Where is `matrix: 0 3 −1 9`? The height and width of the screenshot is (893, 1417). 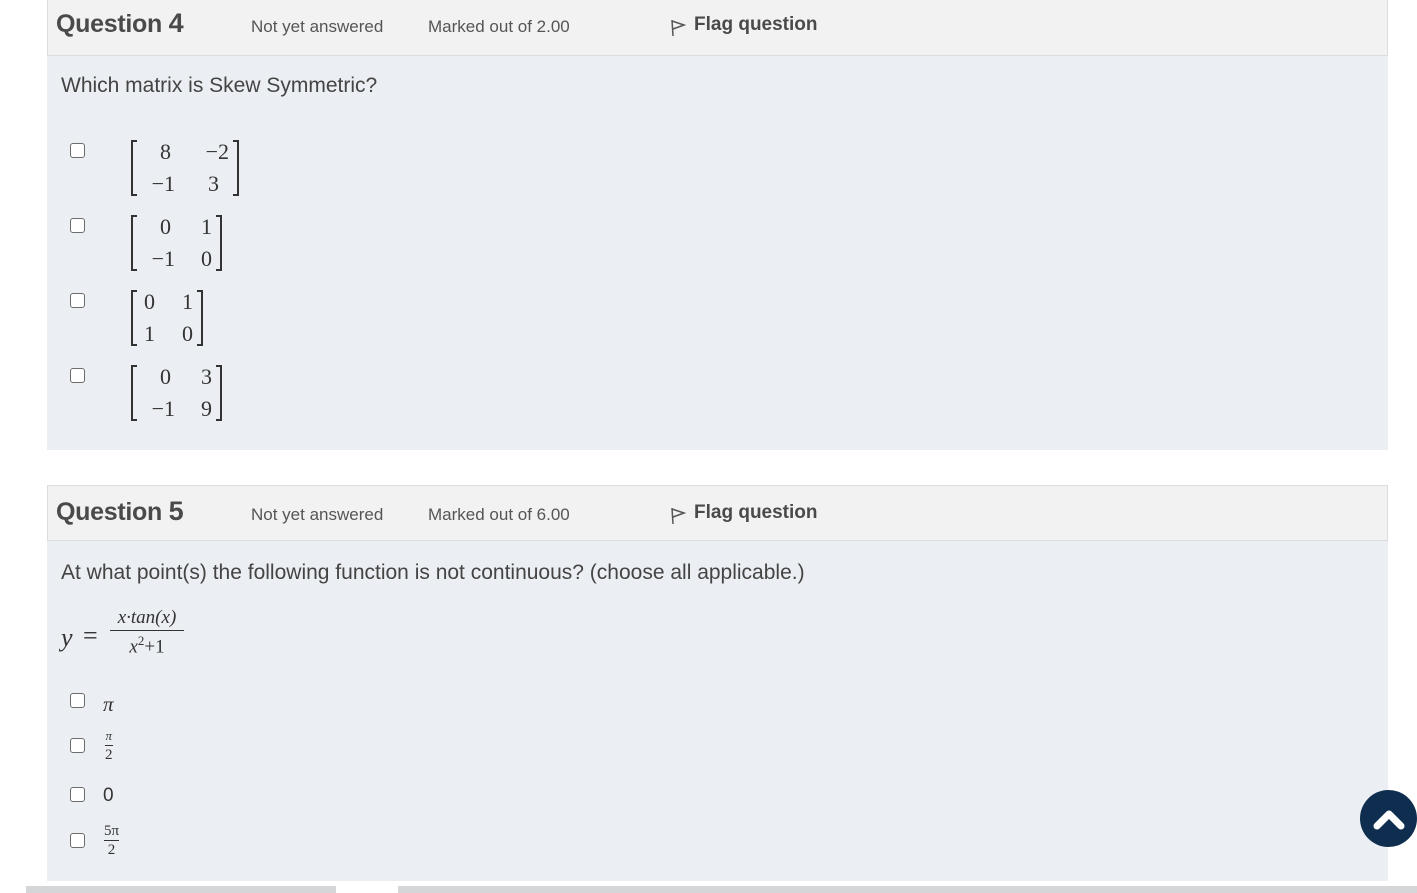
matrix: 0 3 −1 9 is located at coordinates (178, 394).